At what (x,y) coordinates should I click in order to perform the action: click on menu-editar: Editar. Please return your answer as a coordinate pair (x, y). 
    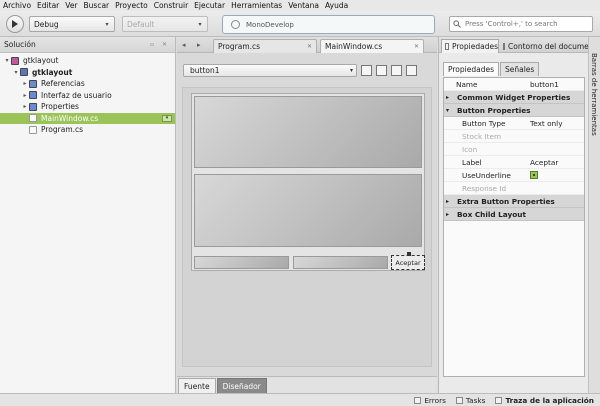
    Looking at the image, I should click on (48, 5).